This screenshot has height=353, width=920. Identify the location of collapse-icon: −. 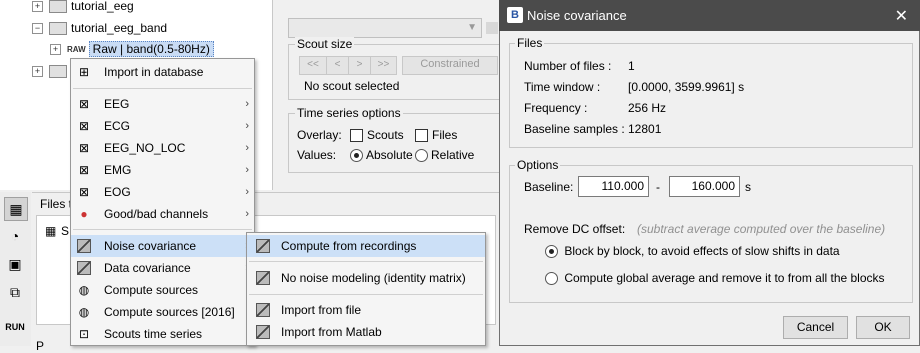
(37, 29).